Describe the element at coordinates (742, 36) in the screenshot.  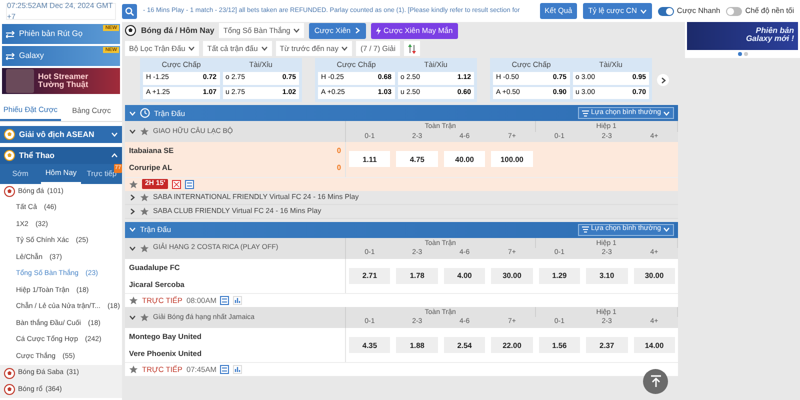
I see `promo-banner: Phiên bản Galaxy mới !` at that location.